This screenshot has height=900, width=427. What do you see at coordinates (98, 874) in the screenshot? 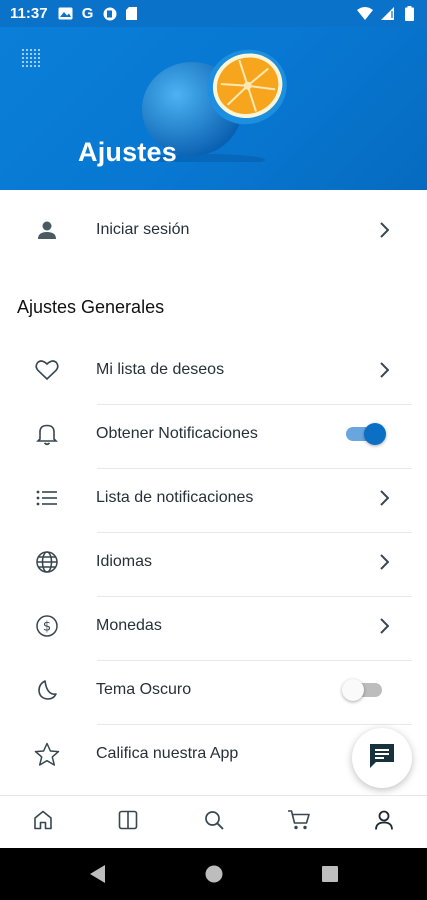
I see `back-icon` at bounding box center [98, 874].